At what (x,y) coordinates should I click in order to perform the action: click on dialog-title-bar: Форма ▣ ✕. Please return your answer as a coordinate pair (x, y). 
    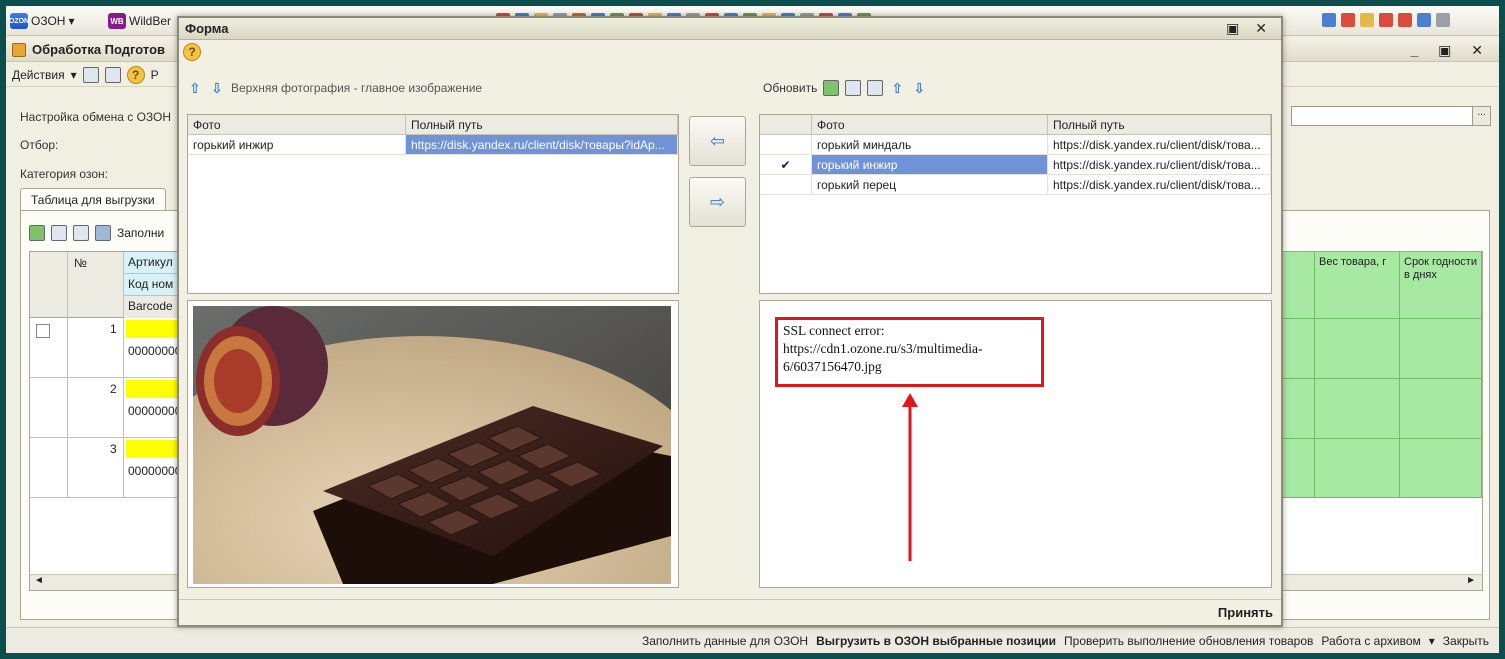
    Looking at the image, I should click on (730, 29).